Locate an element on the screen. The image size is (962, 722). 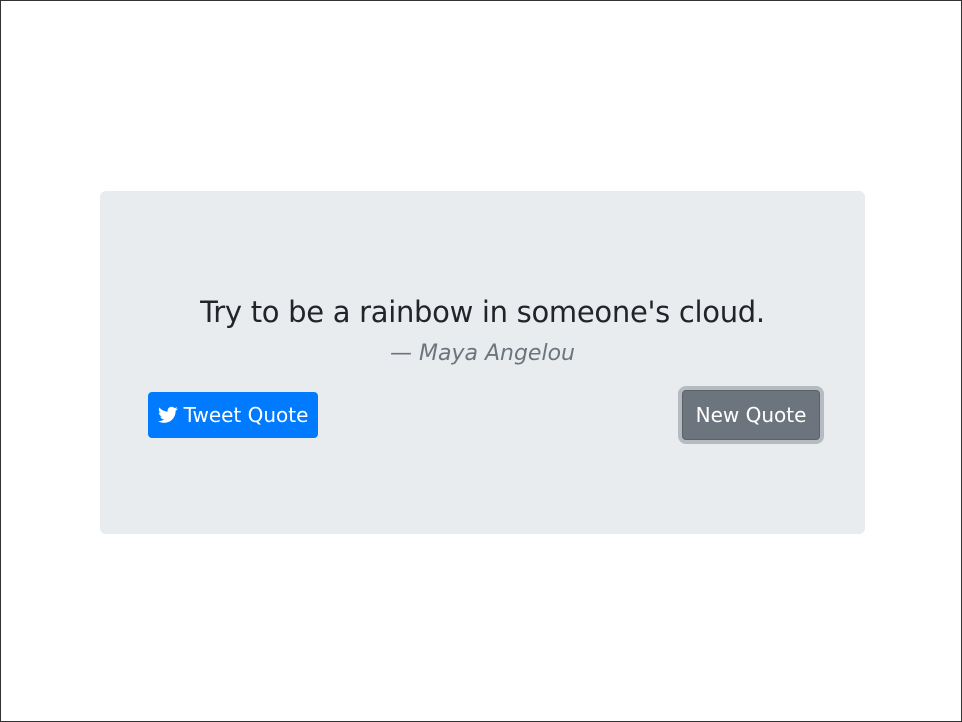
new-quote-button: New Quote is located at coordinates (751, 415).